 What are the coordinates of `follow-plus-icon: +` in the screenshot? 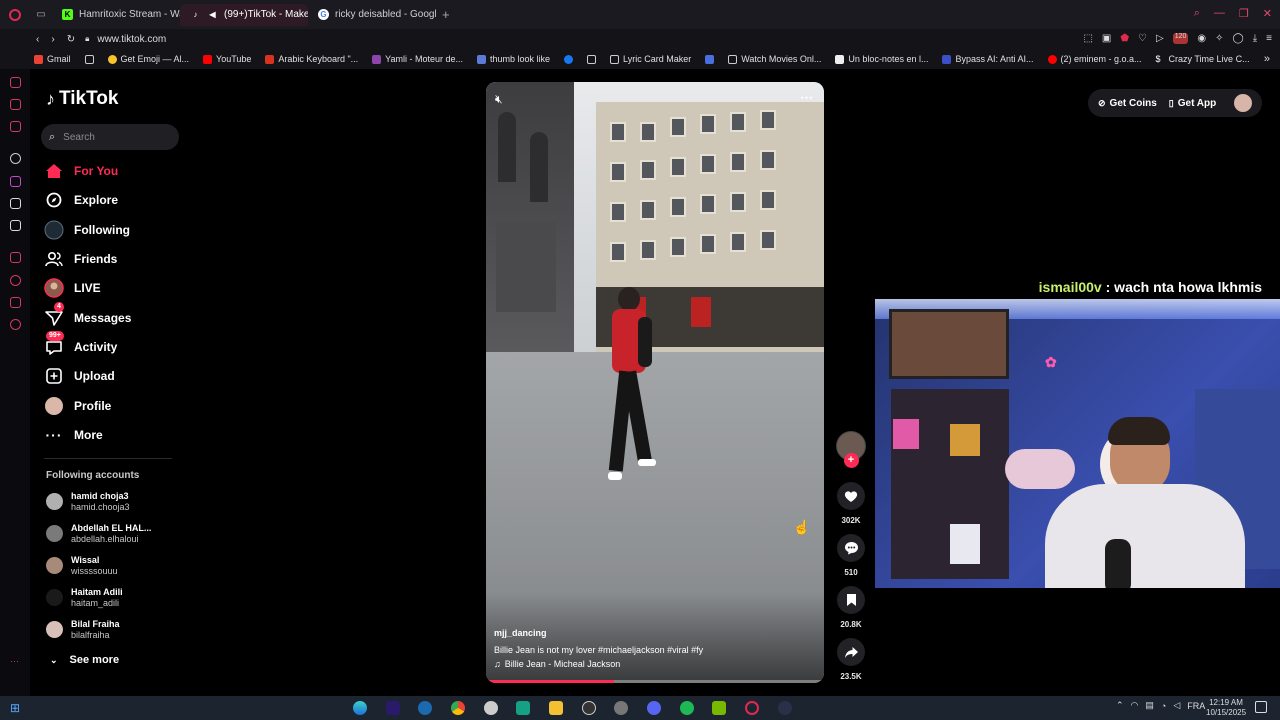 It's located at (851, 460).